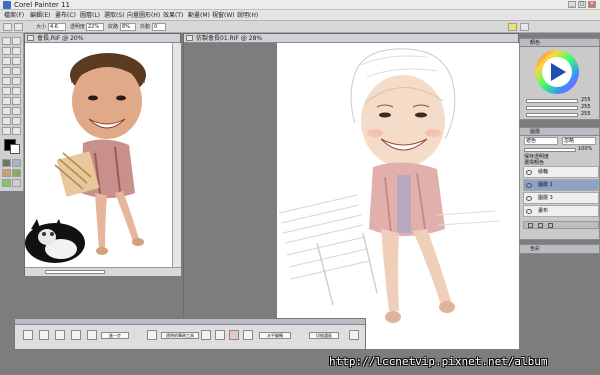 Image resolution: width=600 pixels, height=375 pixels. Describe the element at coordinates (44, 335) in the screenshot. I see `blender-brush-icon` at that location.